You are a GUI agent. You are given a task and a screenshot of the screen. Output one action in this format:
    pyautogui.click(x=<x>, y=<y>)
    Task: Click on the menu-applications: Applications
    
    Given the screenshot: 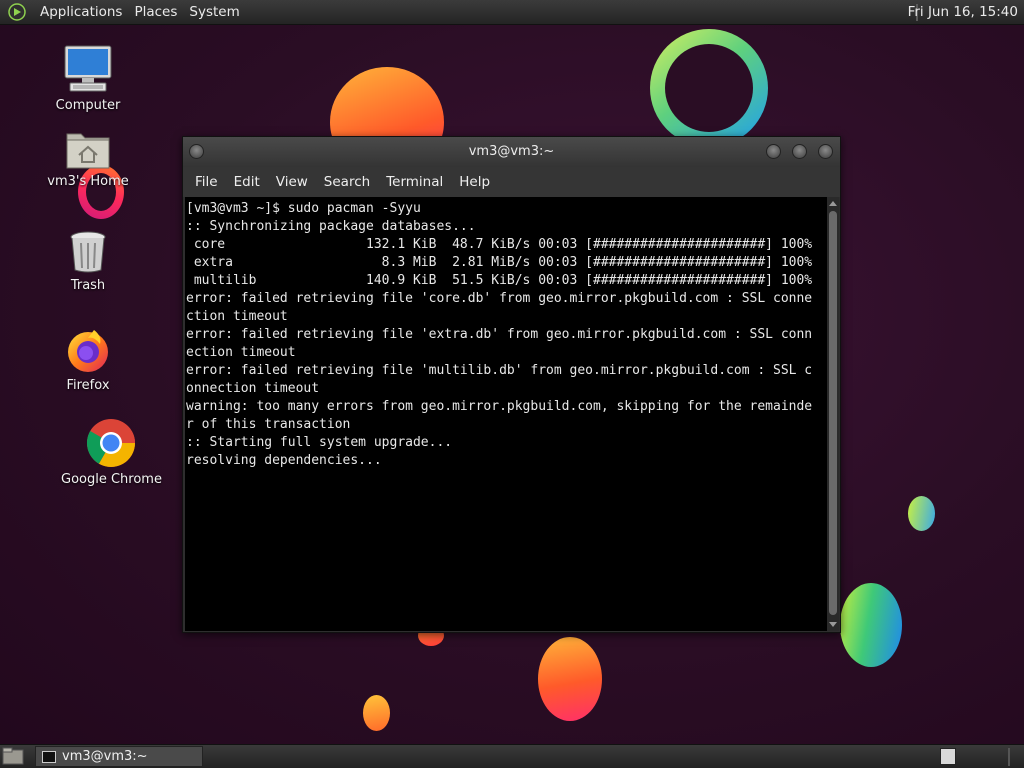 What is the action you would take?
    pyautogui.click(x=81, y=12)
    